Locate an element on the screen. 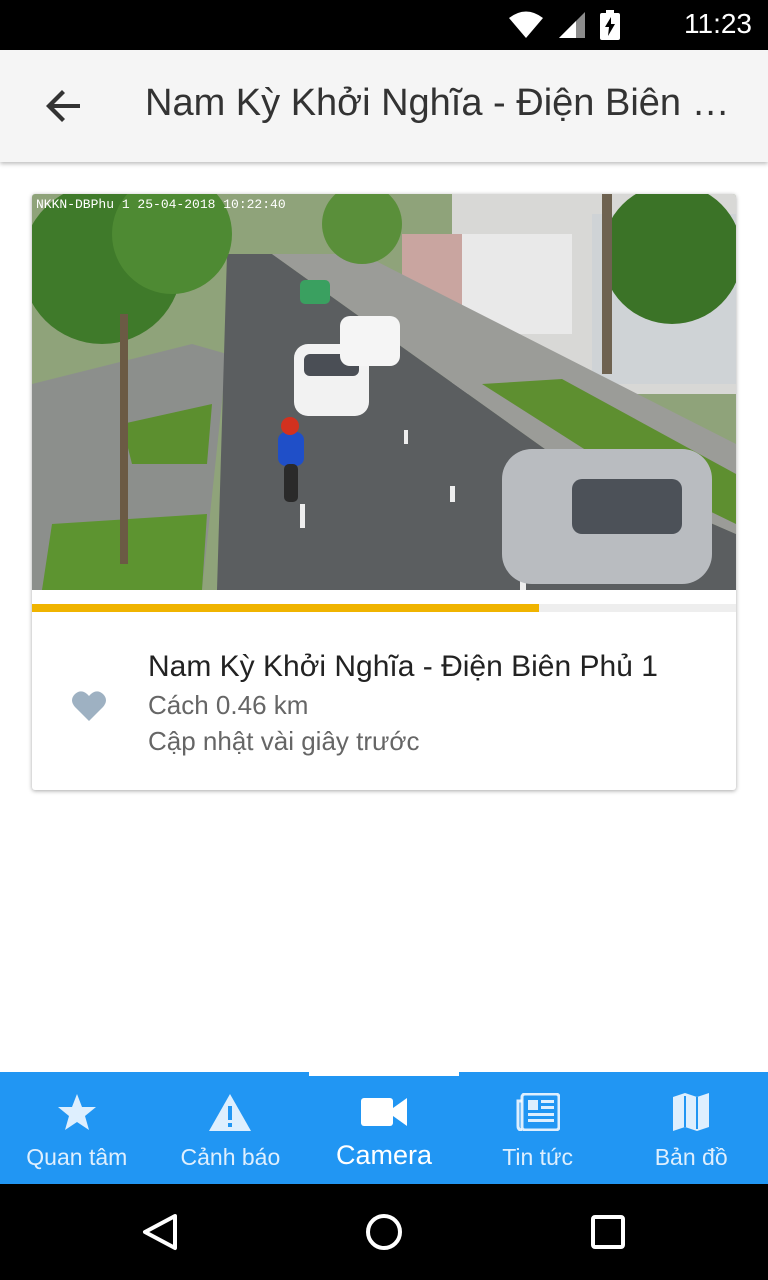  nav-label: Tin tức is located at coordinates (537, 1157).